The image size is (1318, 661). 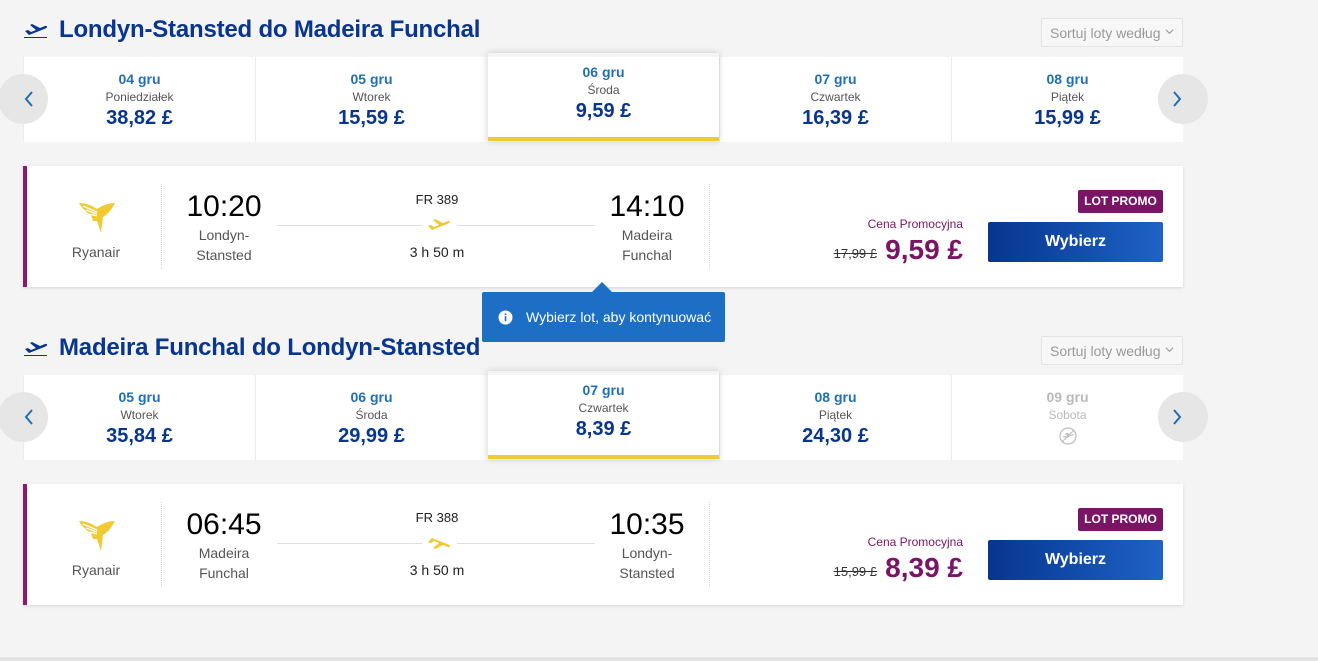 What do you see at coordinates (437, 517) in the screenshot?
I see `flight-number: FR 388` at bounding box center [437, 517].